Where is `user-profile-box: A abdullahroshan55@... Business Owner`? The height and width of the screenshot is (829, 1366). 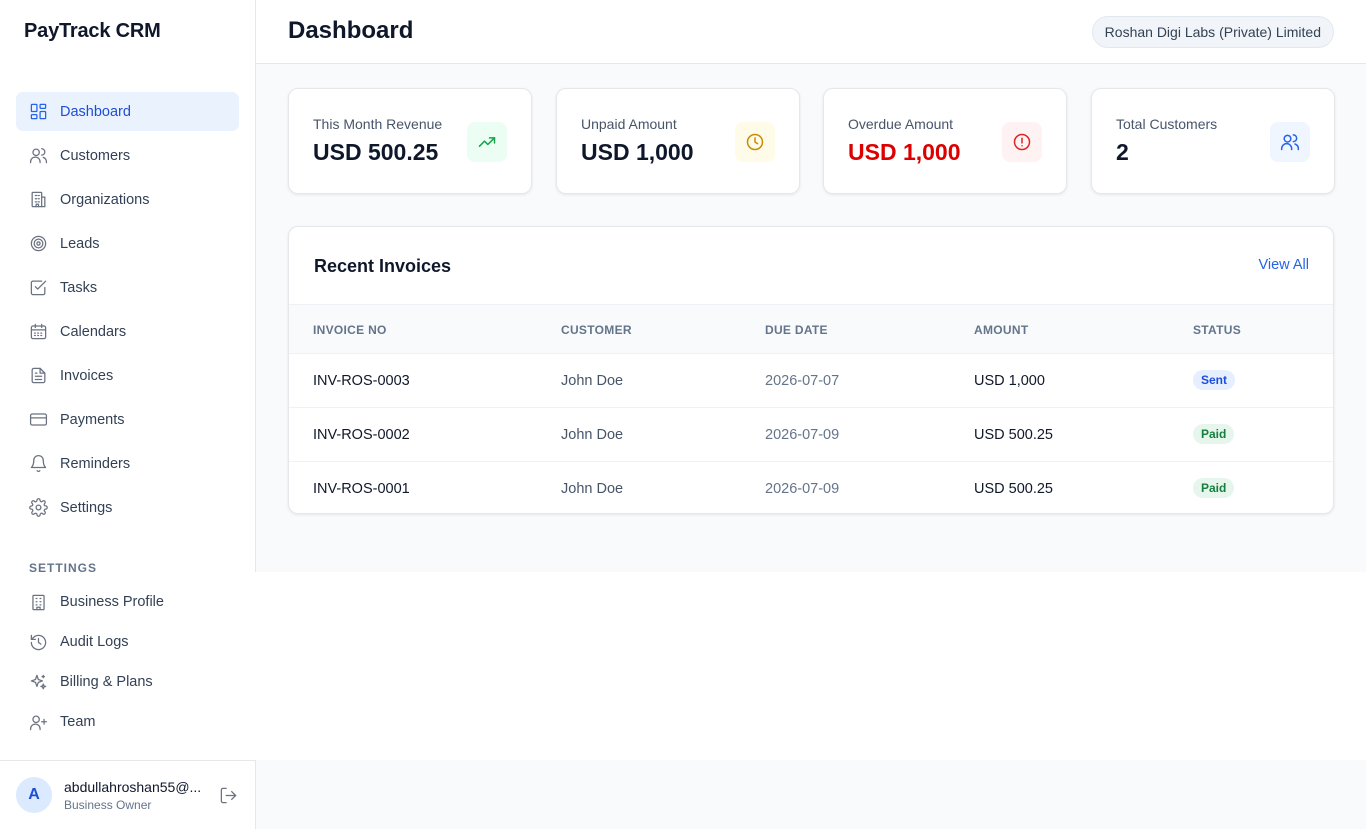
user-profile-box: A abdullahroshan55@... Business Owner is located at coordinates (128, 794).